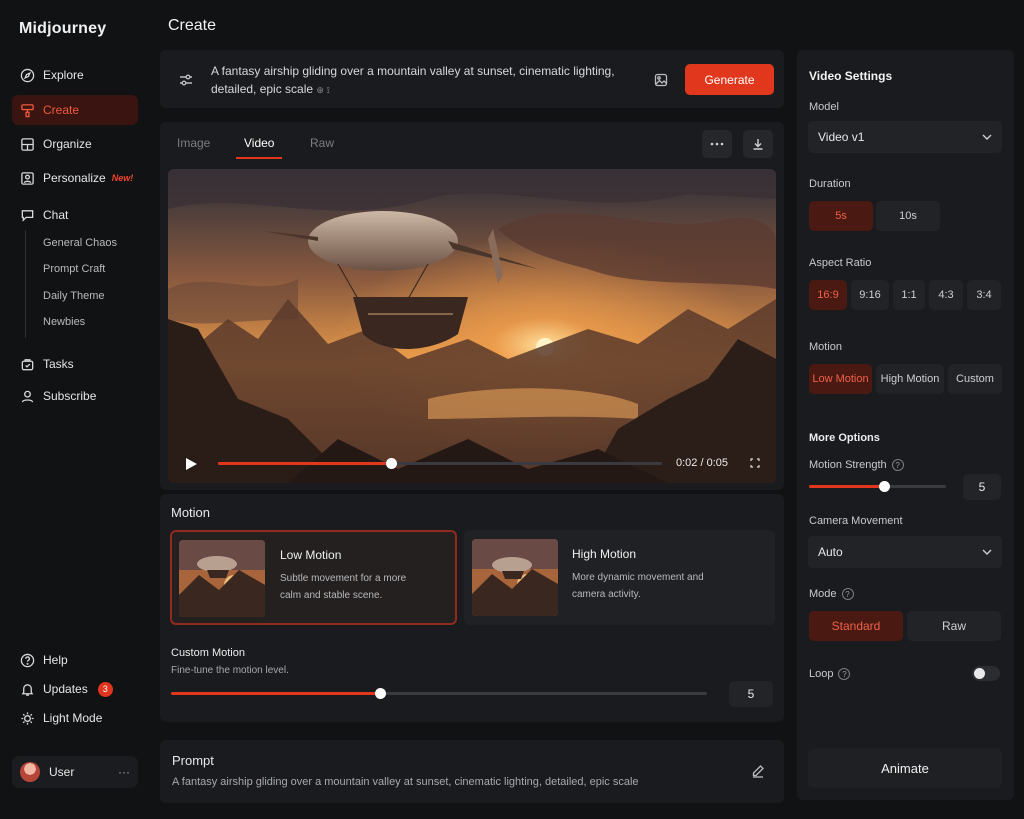 The width and height of the screenshot is (1024, 819). I want to click on user-menu-icon: ···, so click(124, 772).